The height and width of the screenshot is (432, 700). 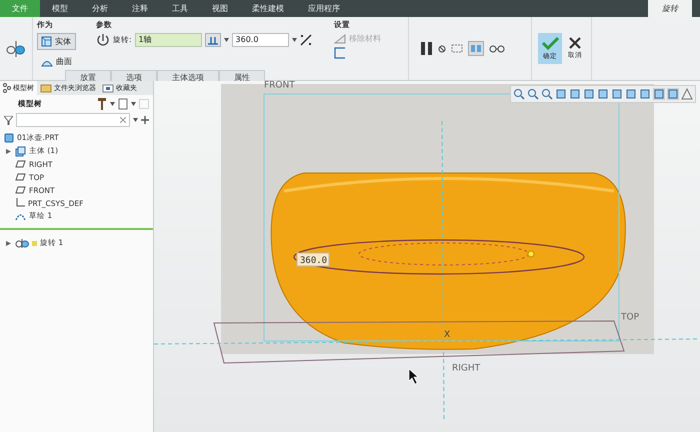 I want to click on status-icon, so click(x=34, y=243).